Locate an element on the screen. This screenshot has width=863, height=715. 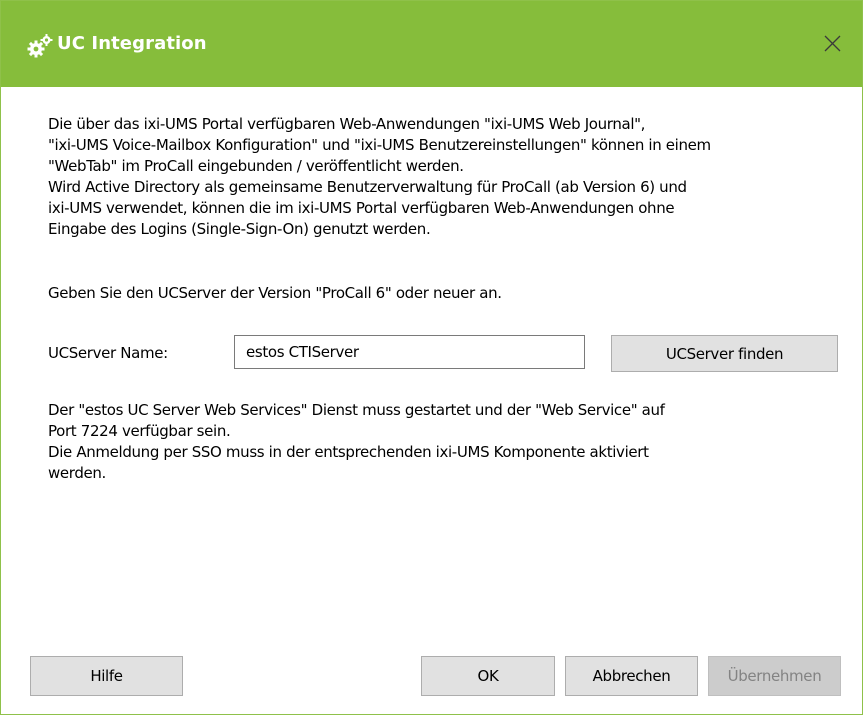
ok-button: OK is located at coordinates (488, 676).